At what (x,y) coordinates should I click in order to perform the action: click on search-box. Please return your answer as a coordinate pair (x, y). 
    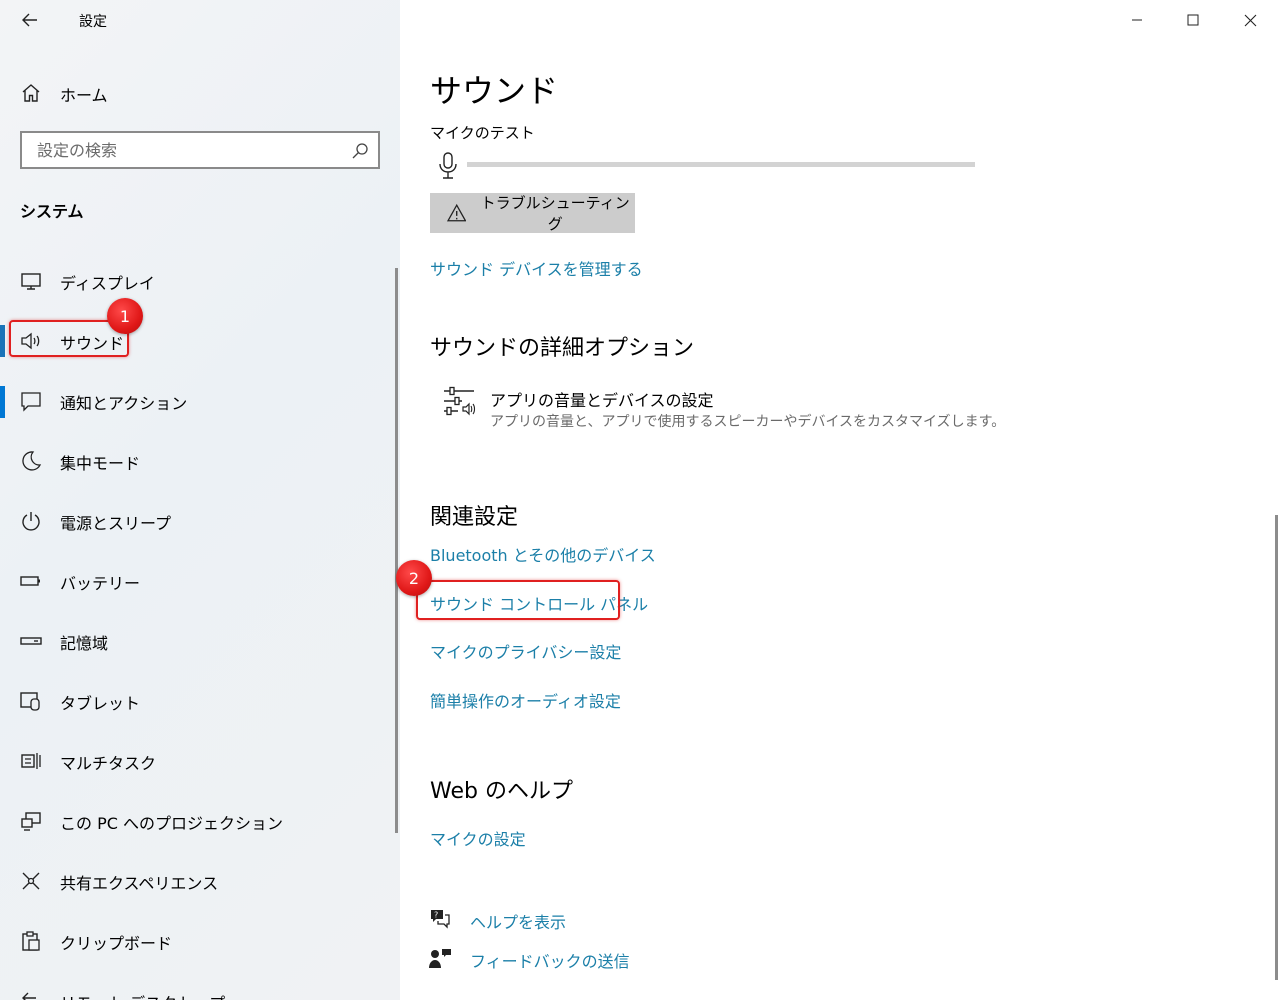
    Looking at the image, I should click on (200, 150).